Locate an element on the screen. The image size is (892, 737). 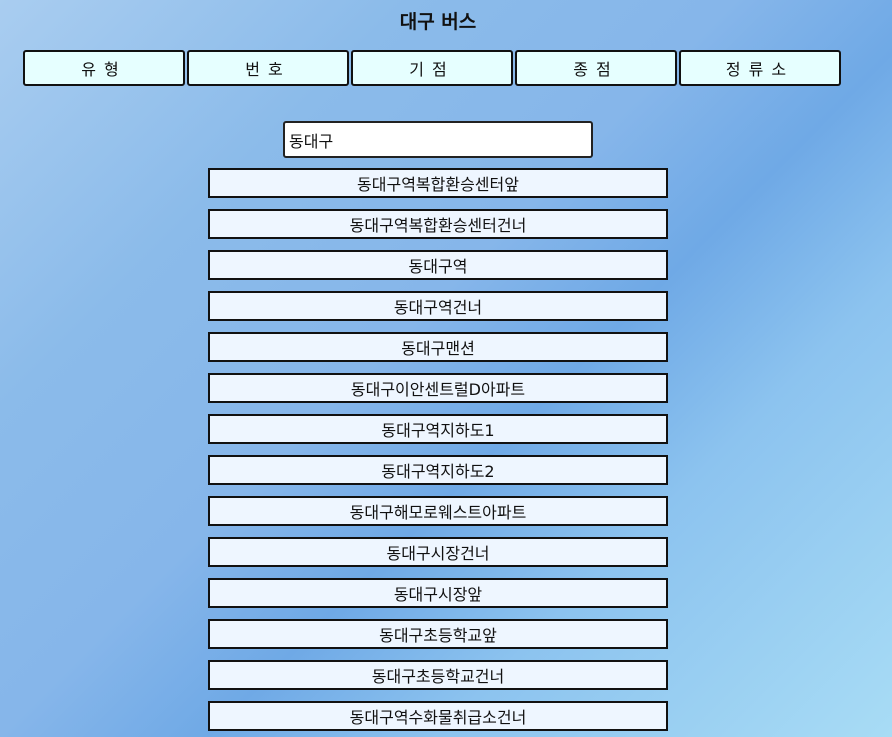
list-item: 동대구맨션 is located at coordinates (438, 347).